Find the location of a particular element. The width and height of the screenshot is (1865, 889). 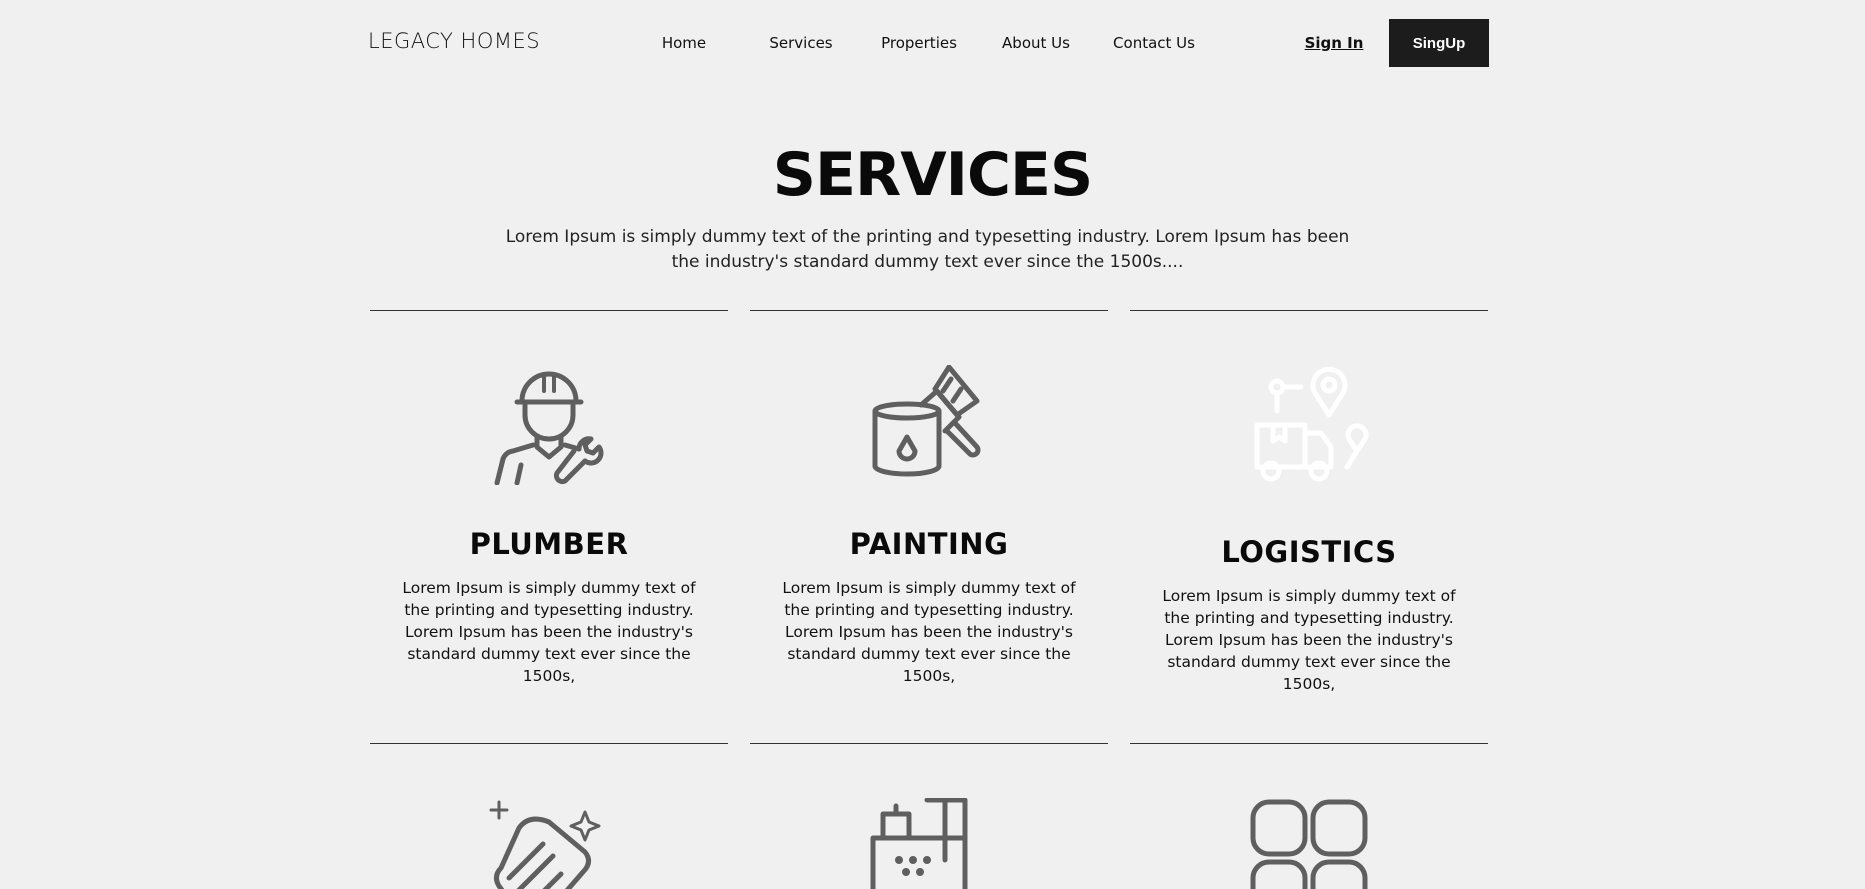

service-title: PLUMBER is located at coordinates (549, 544).